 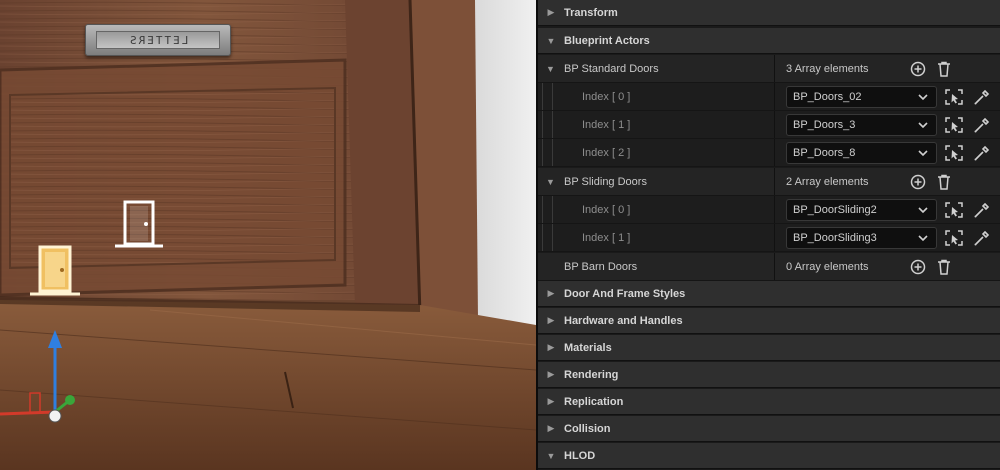 What do you see at coordinates (824, 153) in the screenshot?
I see `asset-picker-value: BP_Doors_8` at bounding box center [824, 153].